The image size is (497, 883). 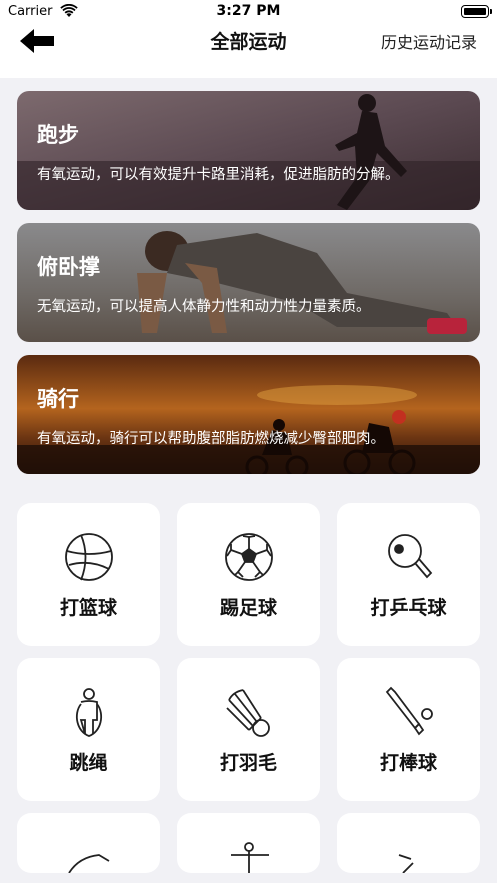 I want to click on sport-tile-baseball: 打棒球, so click(x=408, y=729).